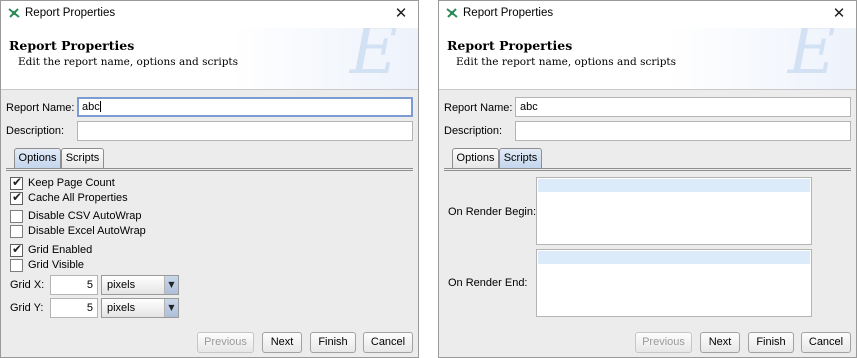 The width and height of the screenshot is (857, 358). Describe the element at coordinates (85, 216) in the screenshot. I see `checkbox-label: Disable CSV AutoWrap` at that location.